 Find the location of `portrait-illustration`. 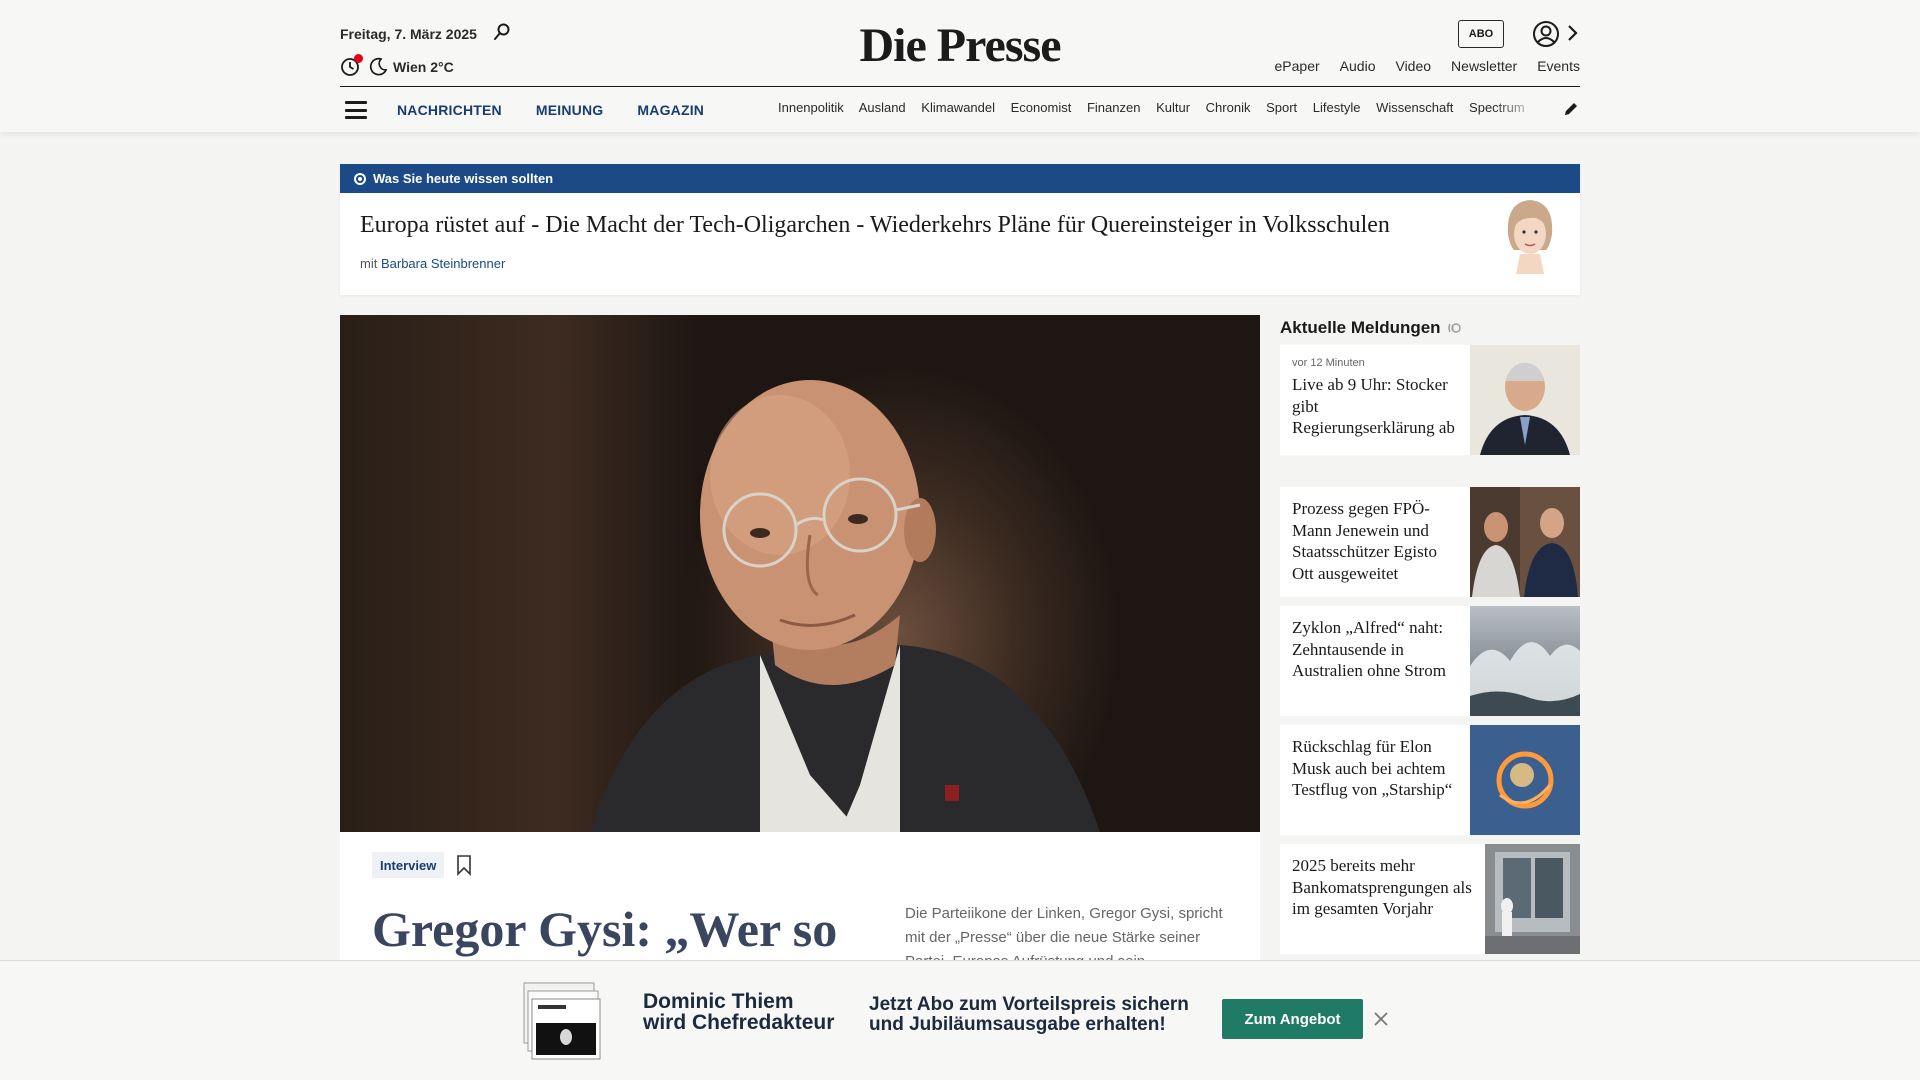

portrait-illustration is located at coordinates (845, 606).